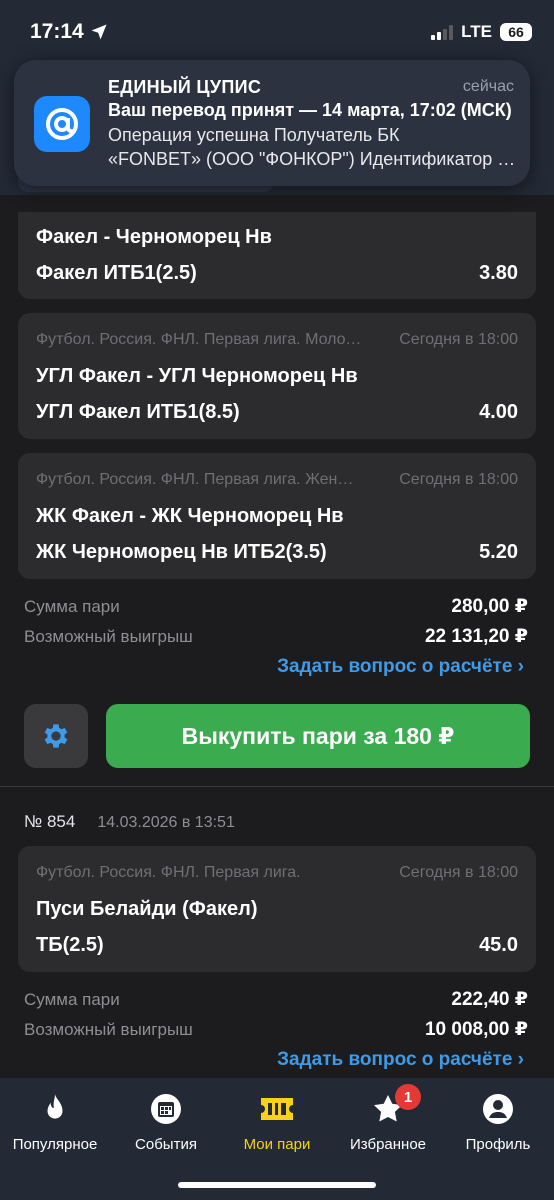 The width and height of the screenshot is (554, 1200). What do you see at coordinates (388, 1118) in the screenshot?
I see `tab-favorites: 1 Избранное` at bounding box center [388, 1118].